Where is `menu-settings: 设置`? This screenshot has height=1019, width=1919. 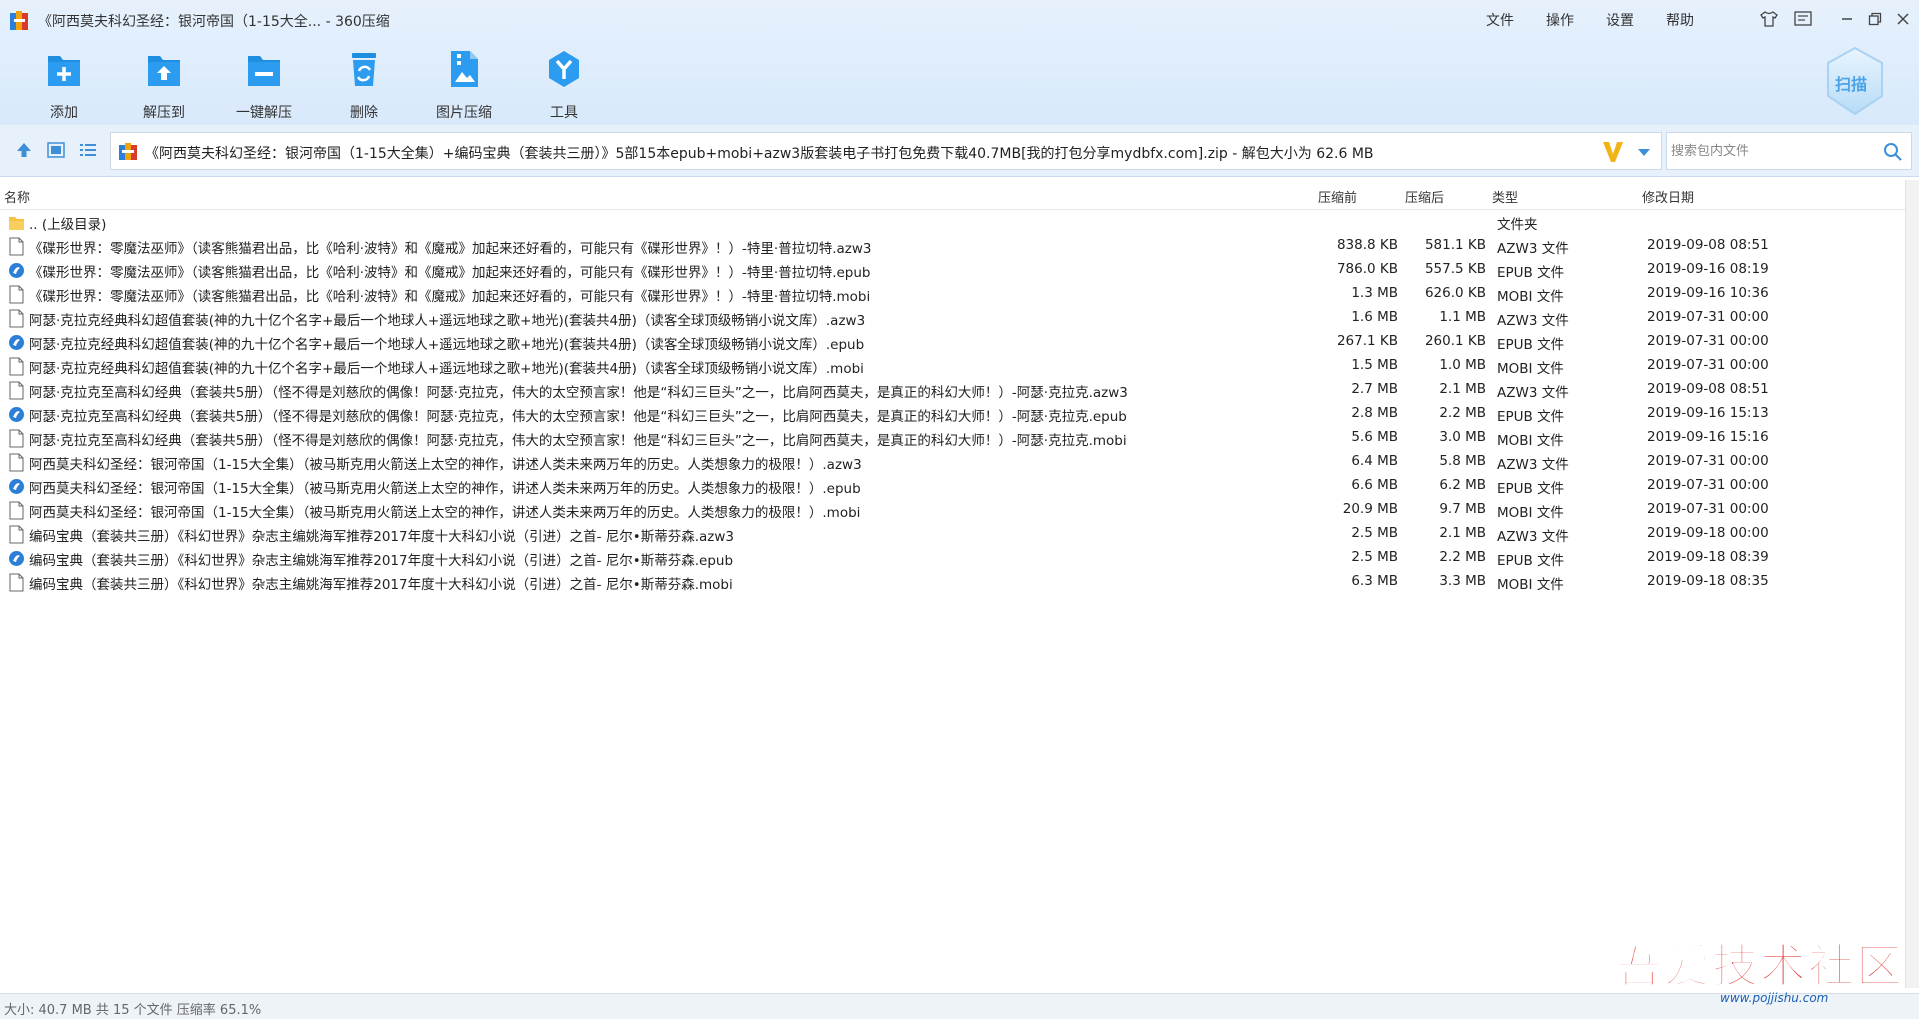 menu-settings: 设置 is located at coordinates (1620, 20).